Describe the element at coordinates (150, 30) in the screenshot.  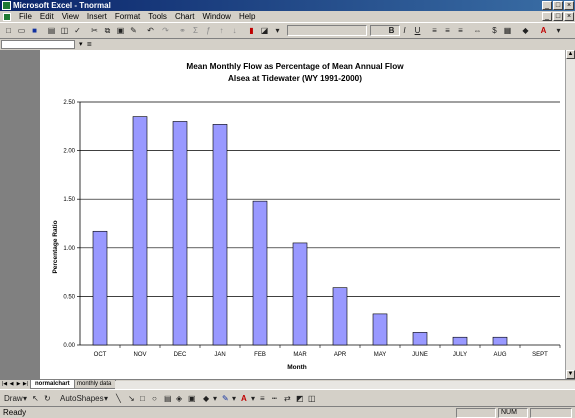
I see `undo-icon: ↶` at that location.